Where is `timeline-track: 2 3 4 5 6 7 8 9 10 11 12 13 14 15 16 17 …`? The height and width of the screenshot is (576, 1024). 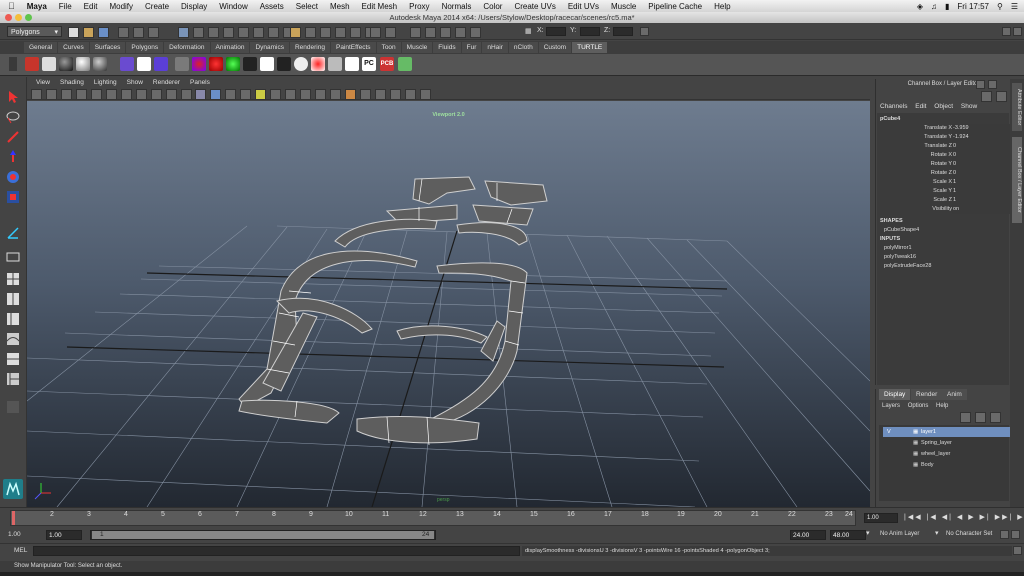
timeline-track: 2 3 4 5 6 7 8 9 10 11 12 13 14 15 16 17 … is located at coordinates (433, 518).